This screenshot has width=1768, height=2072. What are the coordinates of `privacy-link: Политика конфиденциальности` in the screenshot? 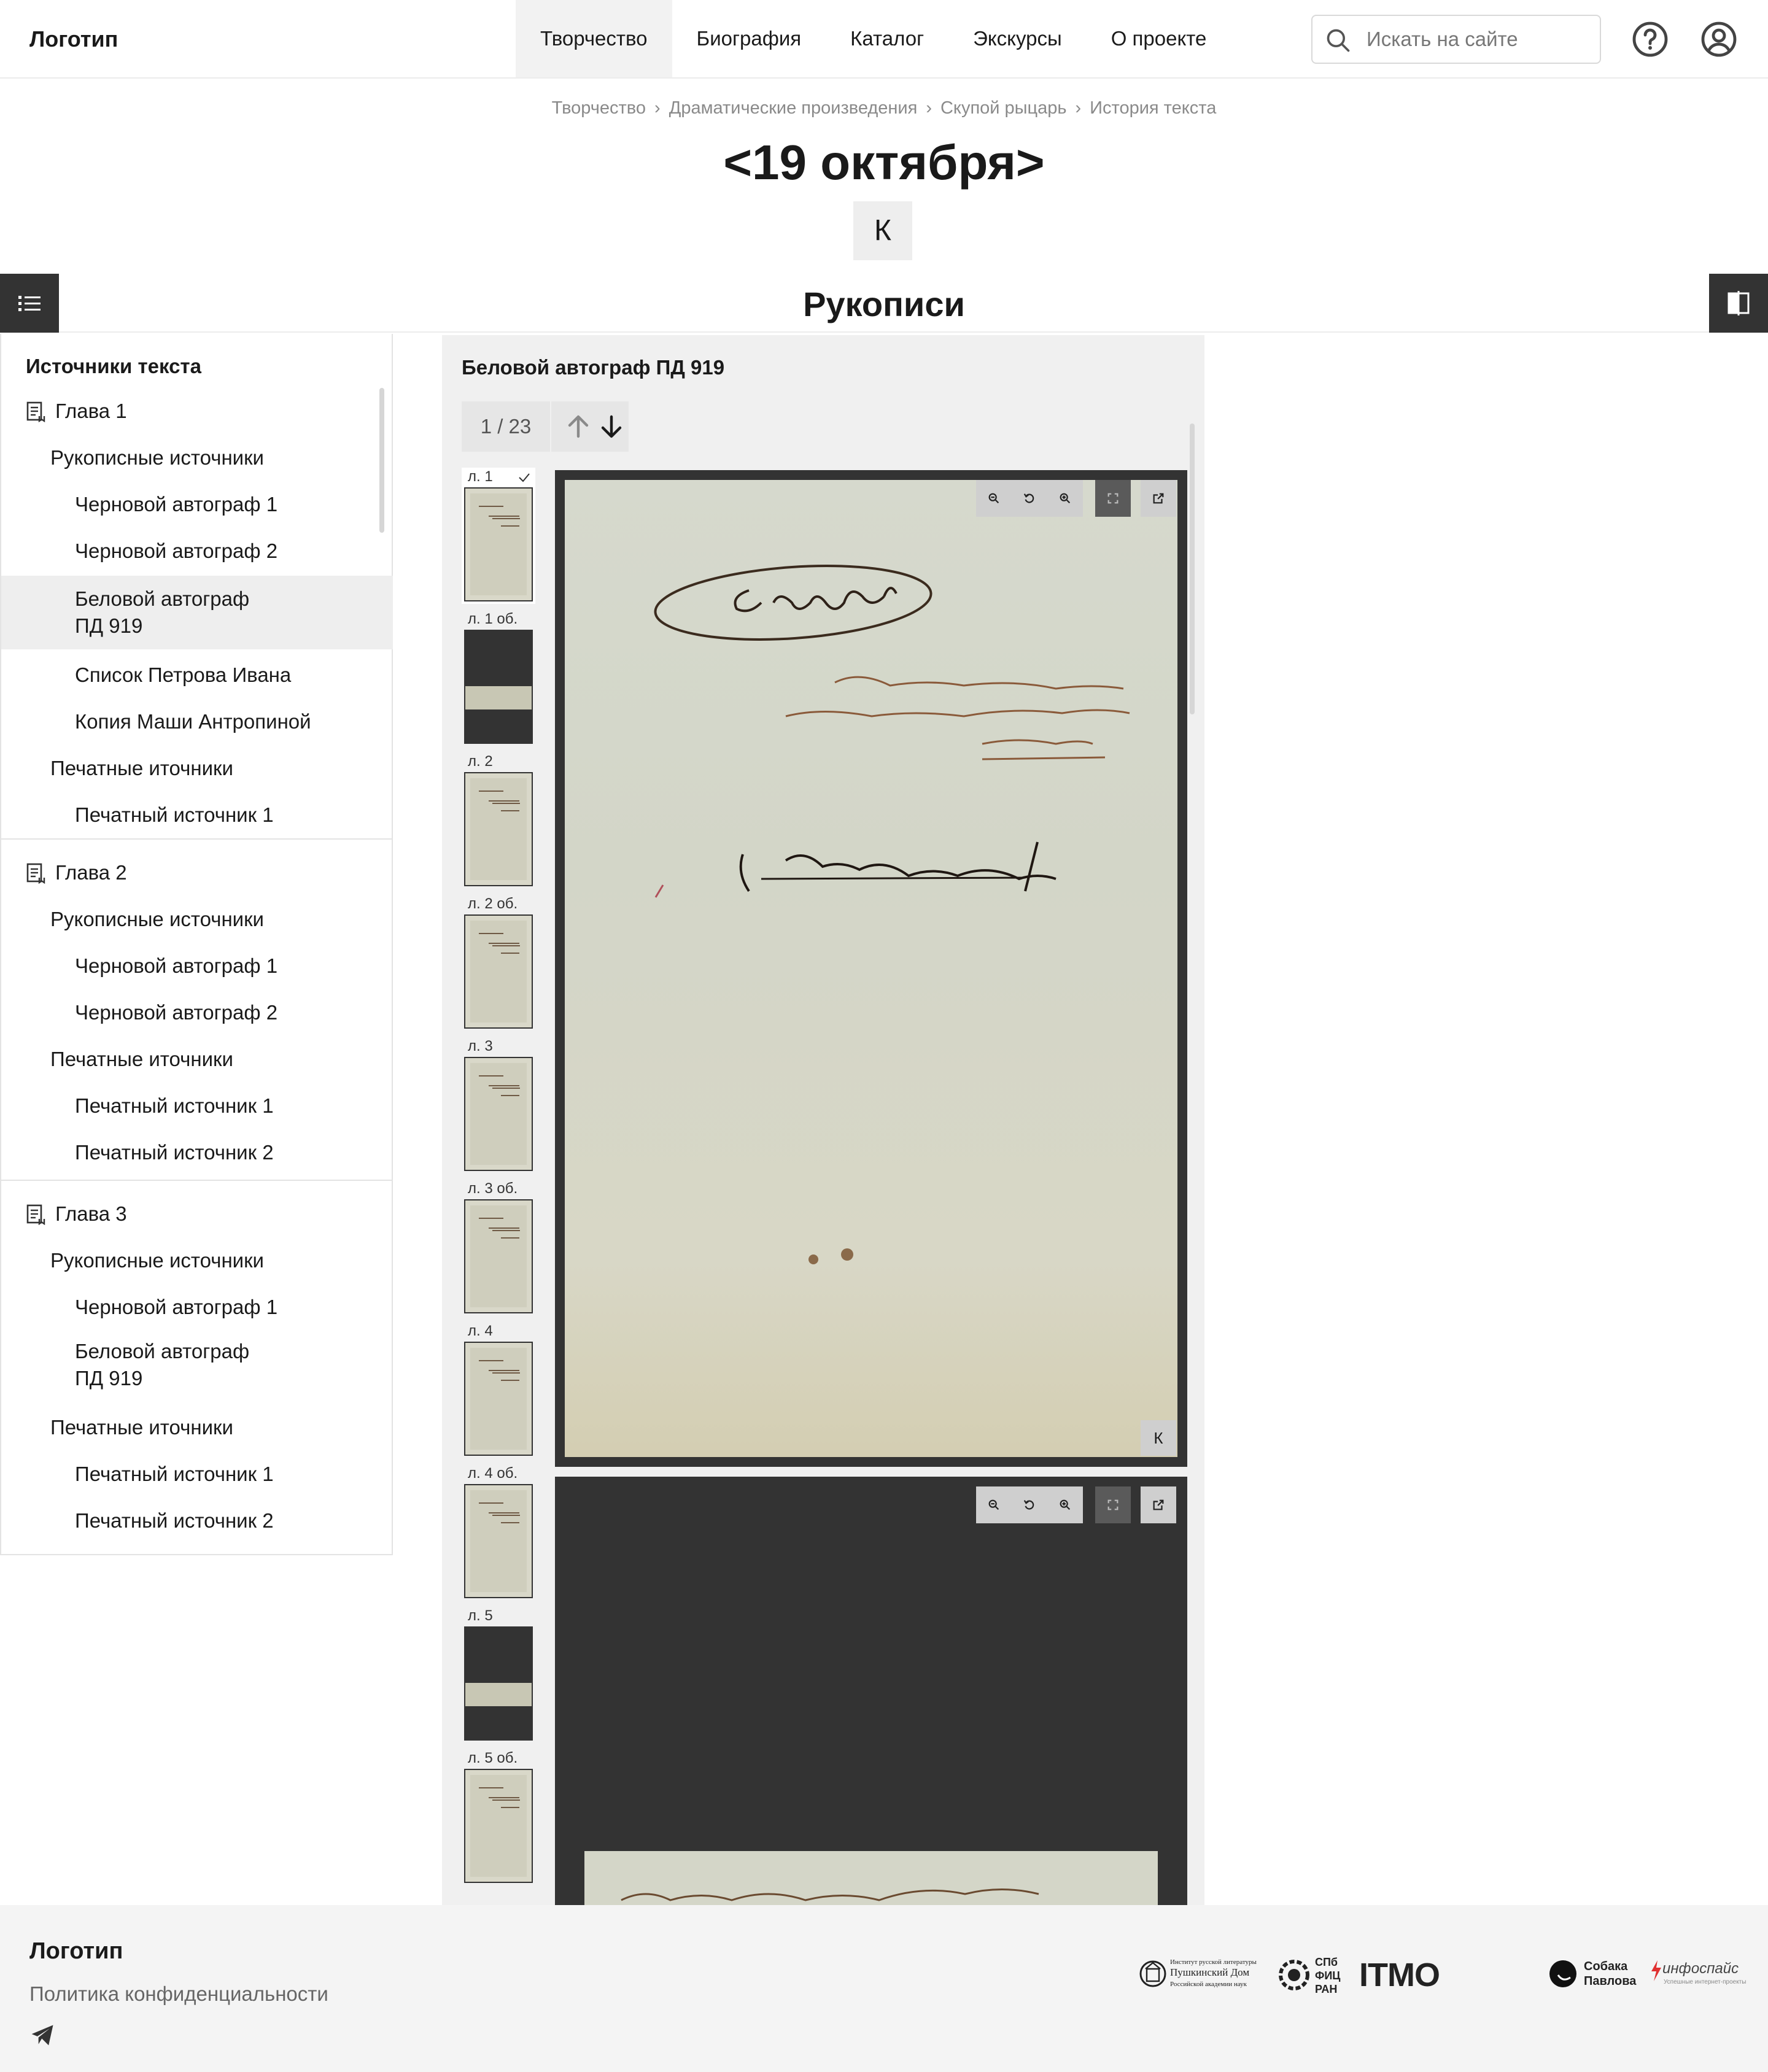 It's located at (178, 1994).